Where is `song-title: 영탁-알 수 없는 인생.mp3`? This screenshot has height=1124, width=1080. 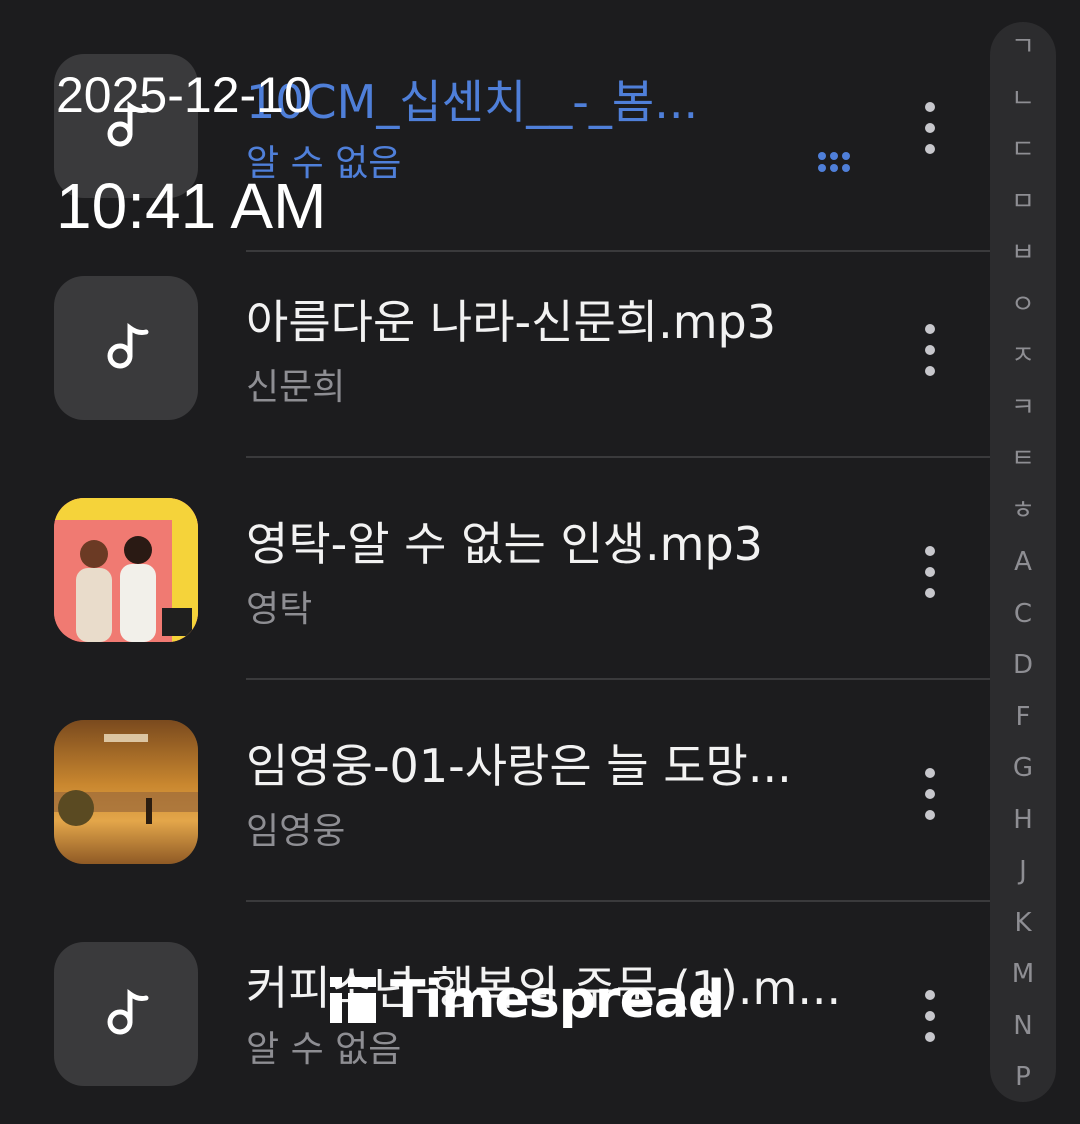
song-title: 영탁-알 수 없는 인생.mp3 is located at coordinates (504, 544).